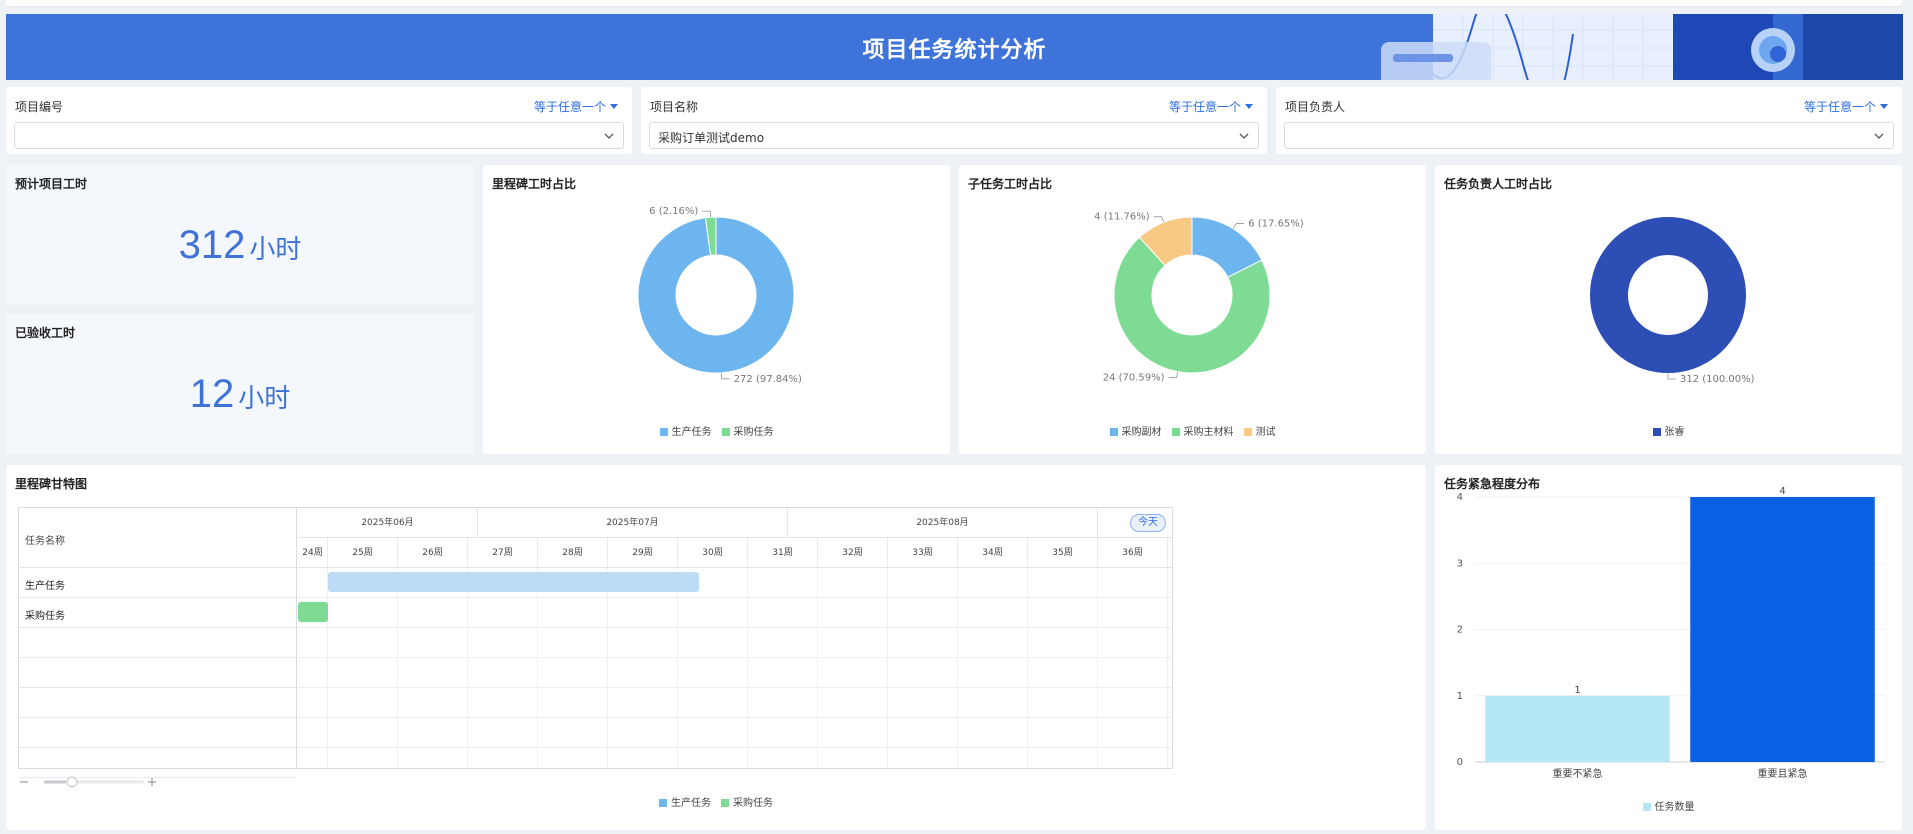 The width and height of the screenshot is (1913, 834). What do you see at coordinates (1133, 553) in the screenshot?
I see `gantt-week-cell: 36周` at bounding box center [1133, 553].